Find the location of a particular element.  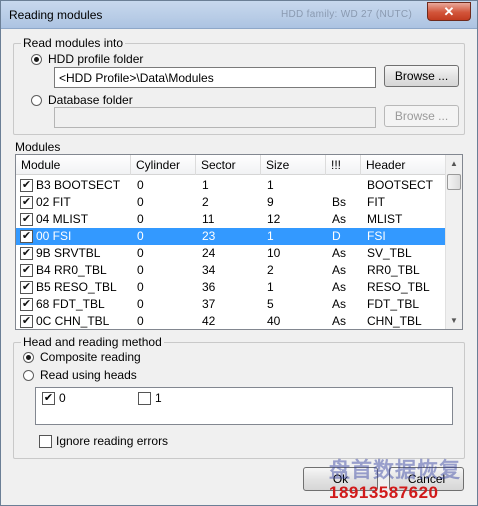

table-row: ✔ 0C CHN_TBL 0 42 40 As CHN_TBL is located at coordinates (231, 321).